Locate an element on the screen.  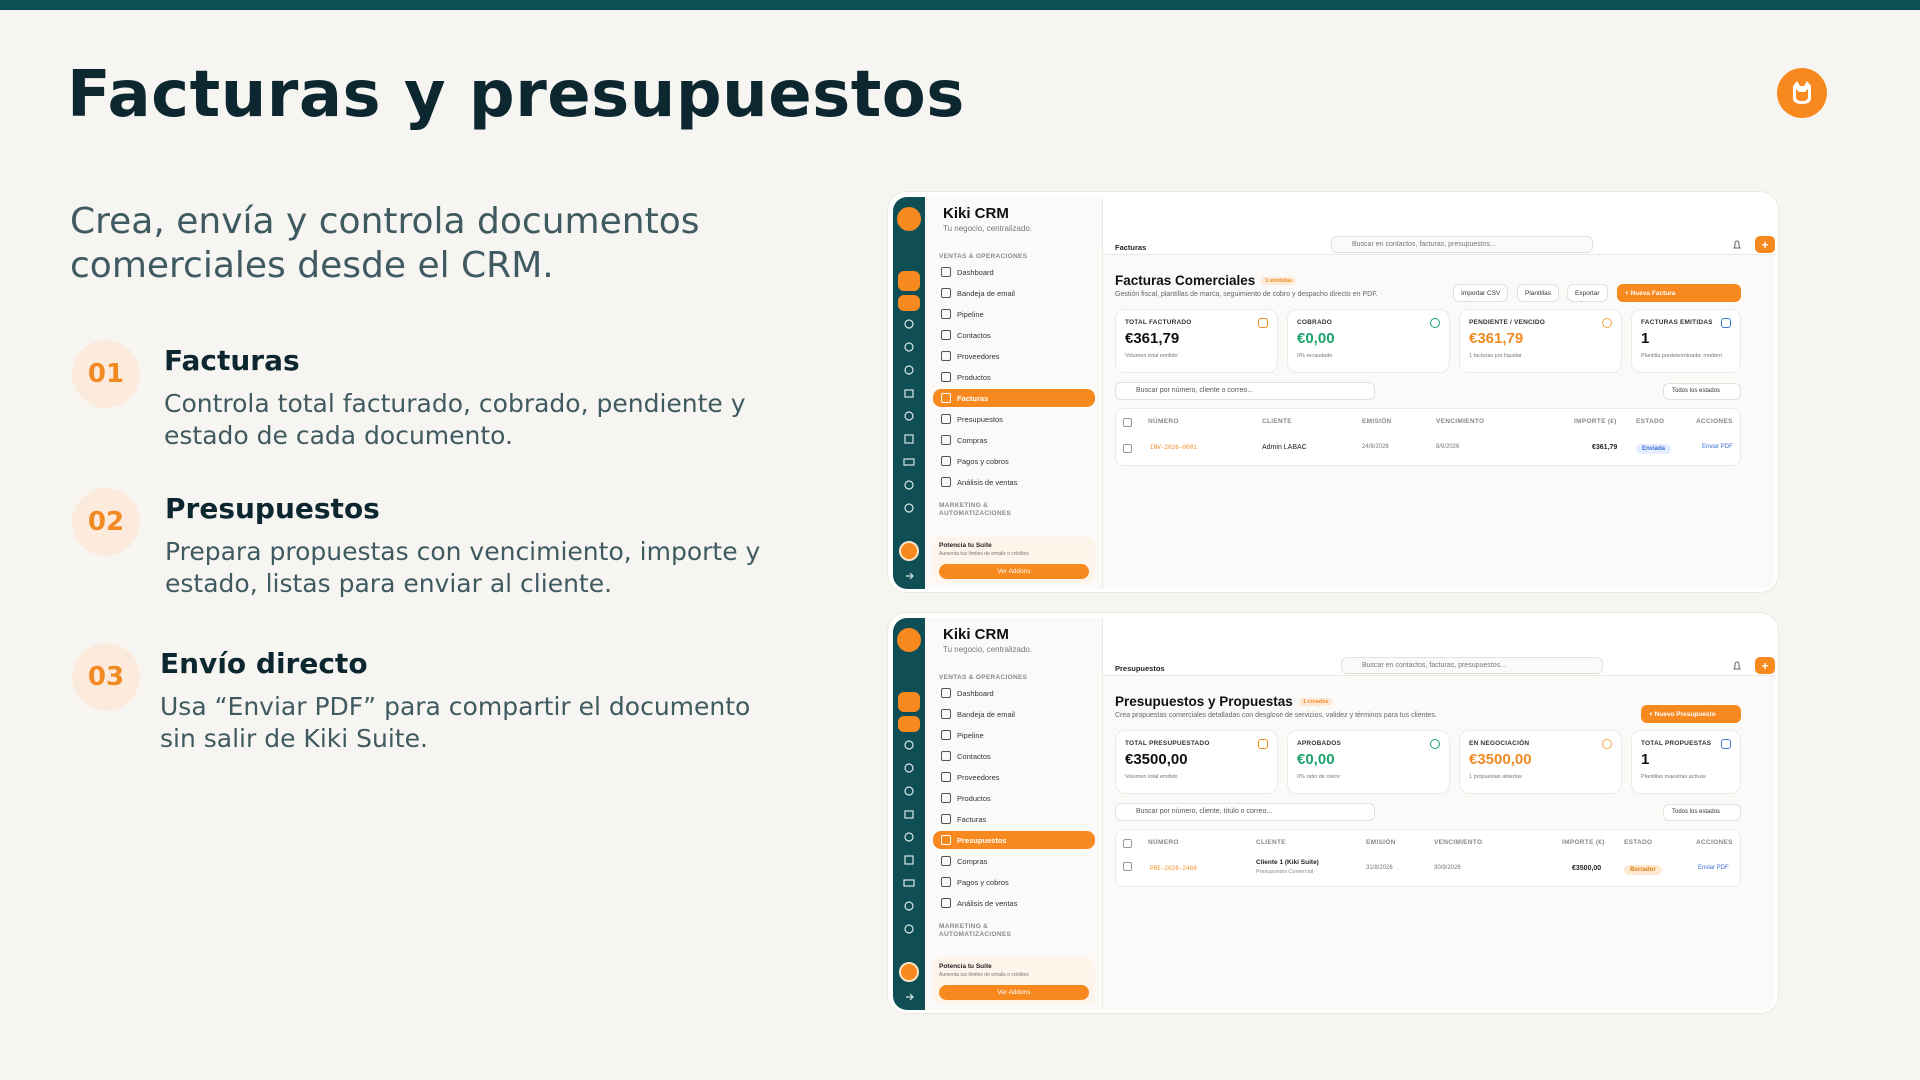
invoice-number-link: INV-2026-0001 is located at coordinates (1173, 447).